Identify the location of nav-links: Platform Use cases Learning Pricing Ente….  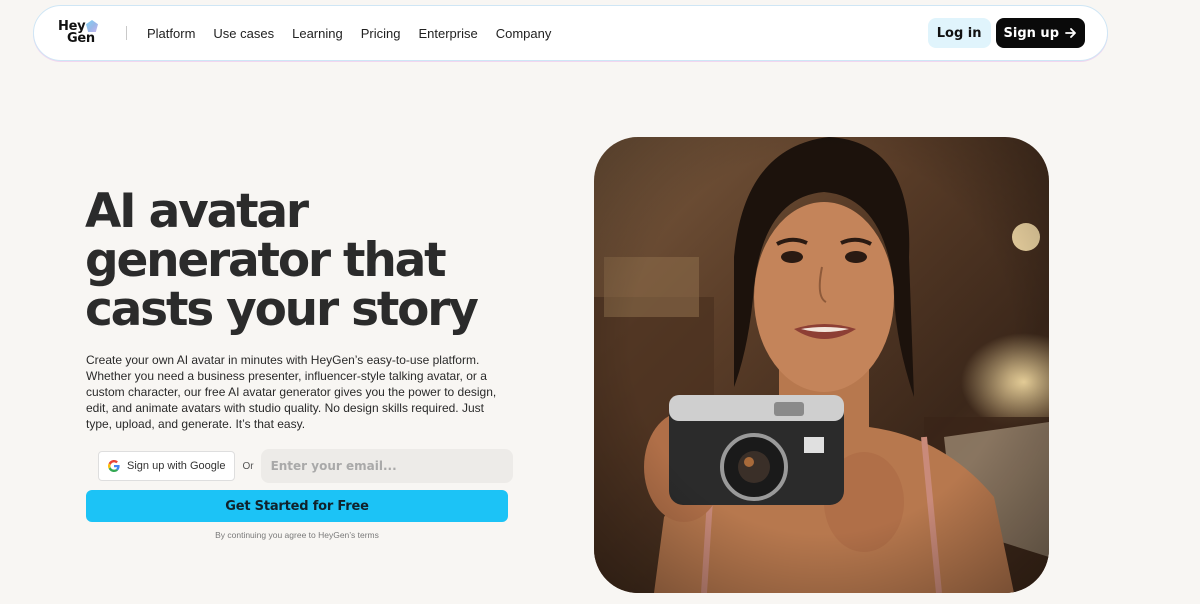
(349, 33).